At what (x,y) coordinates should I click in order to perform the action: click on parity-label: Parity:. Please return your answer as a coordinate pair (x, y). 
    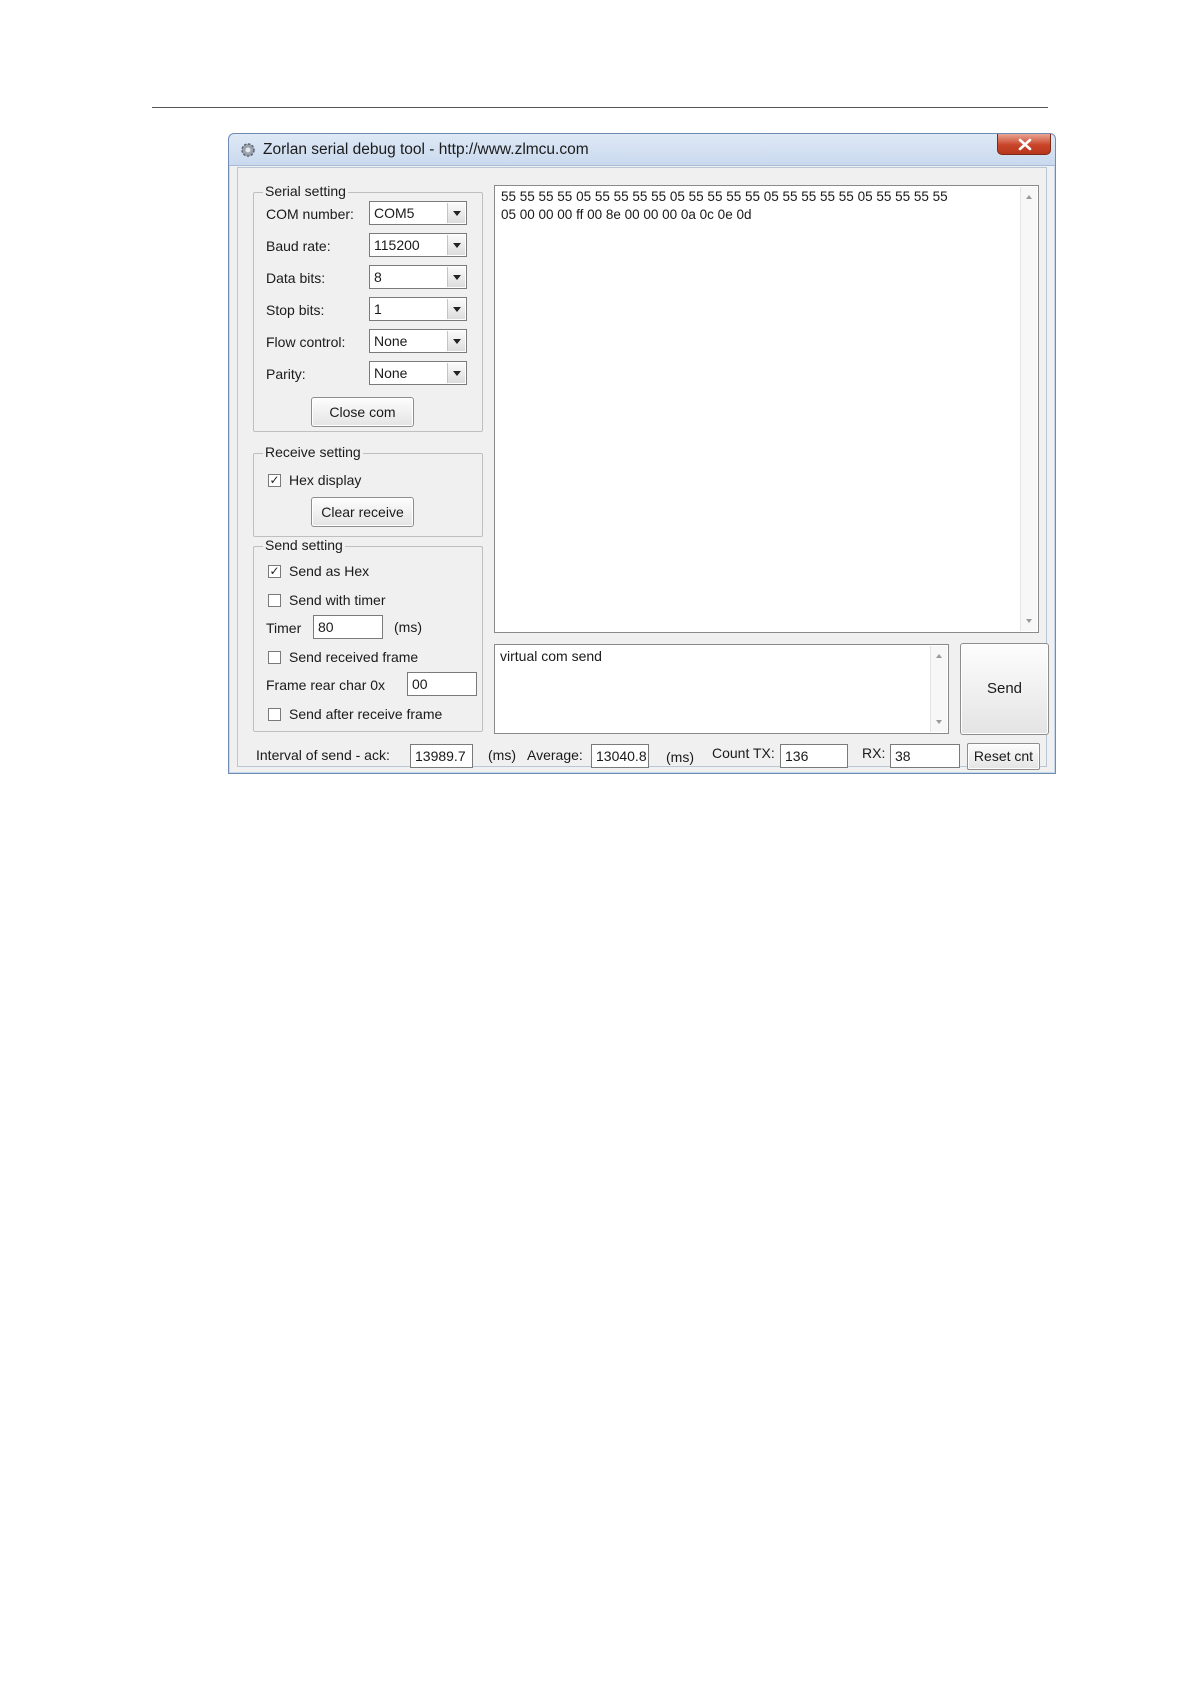
    Looking at the image, I should click on (286, 374).